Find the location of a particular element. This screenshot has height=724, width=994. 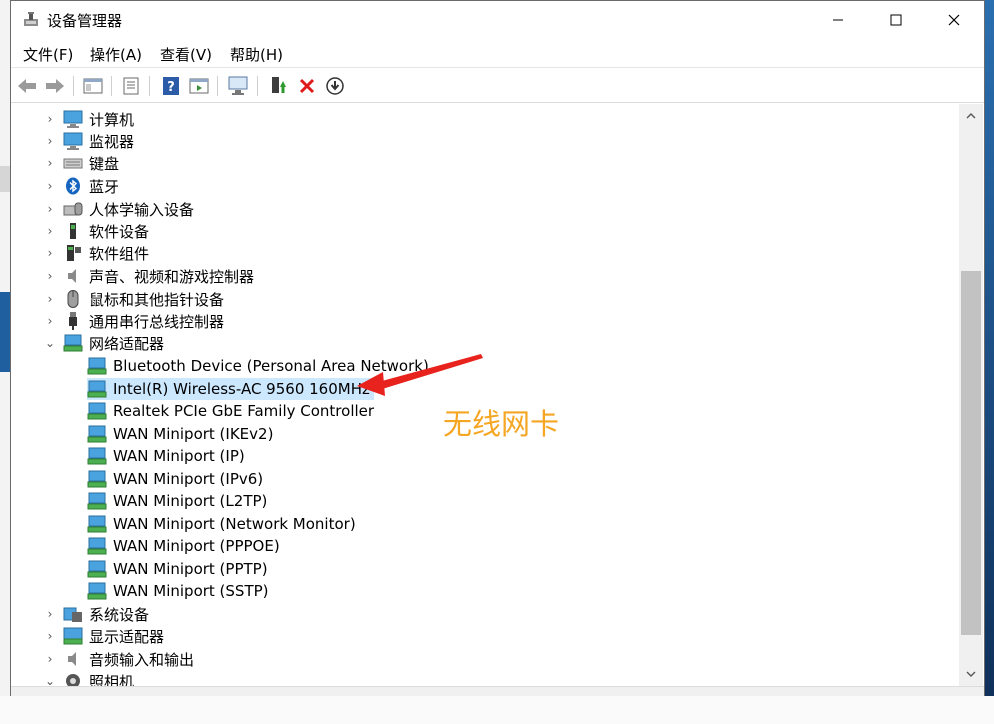

forward-button is located at coordinates (55, 86).